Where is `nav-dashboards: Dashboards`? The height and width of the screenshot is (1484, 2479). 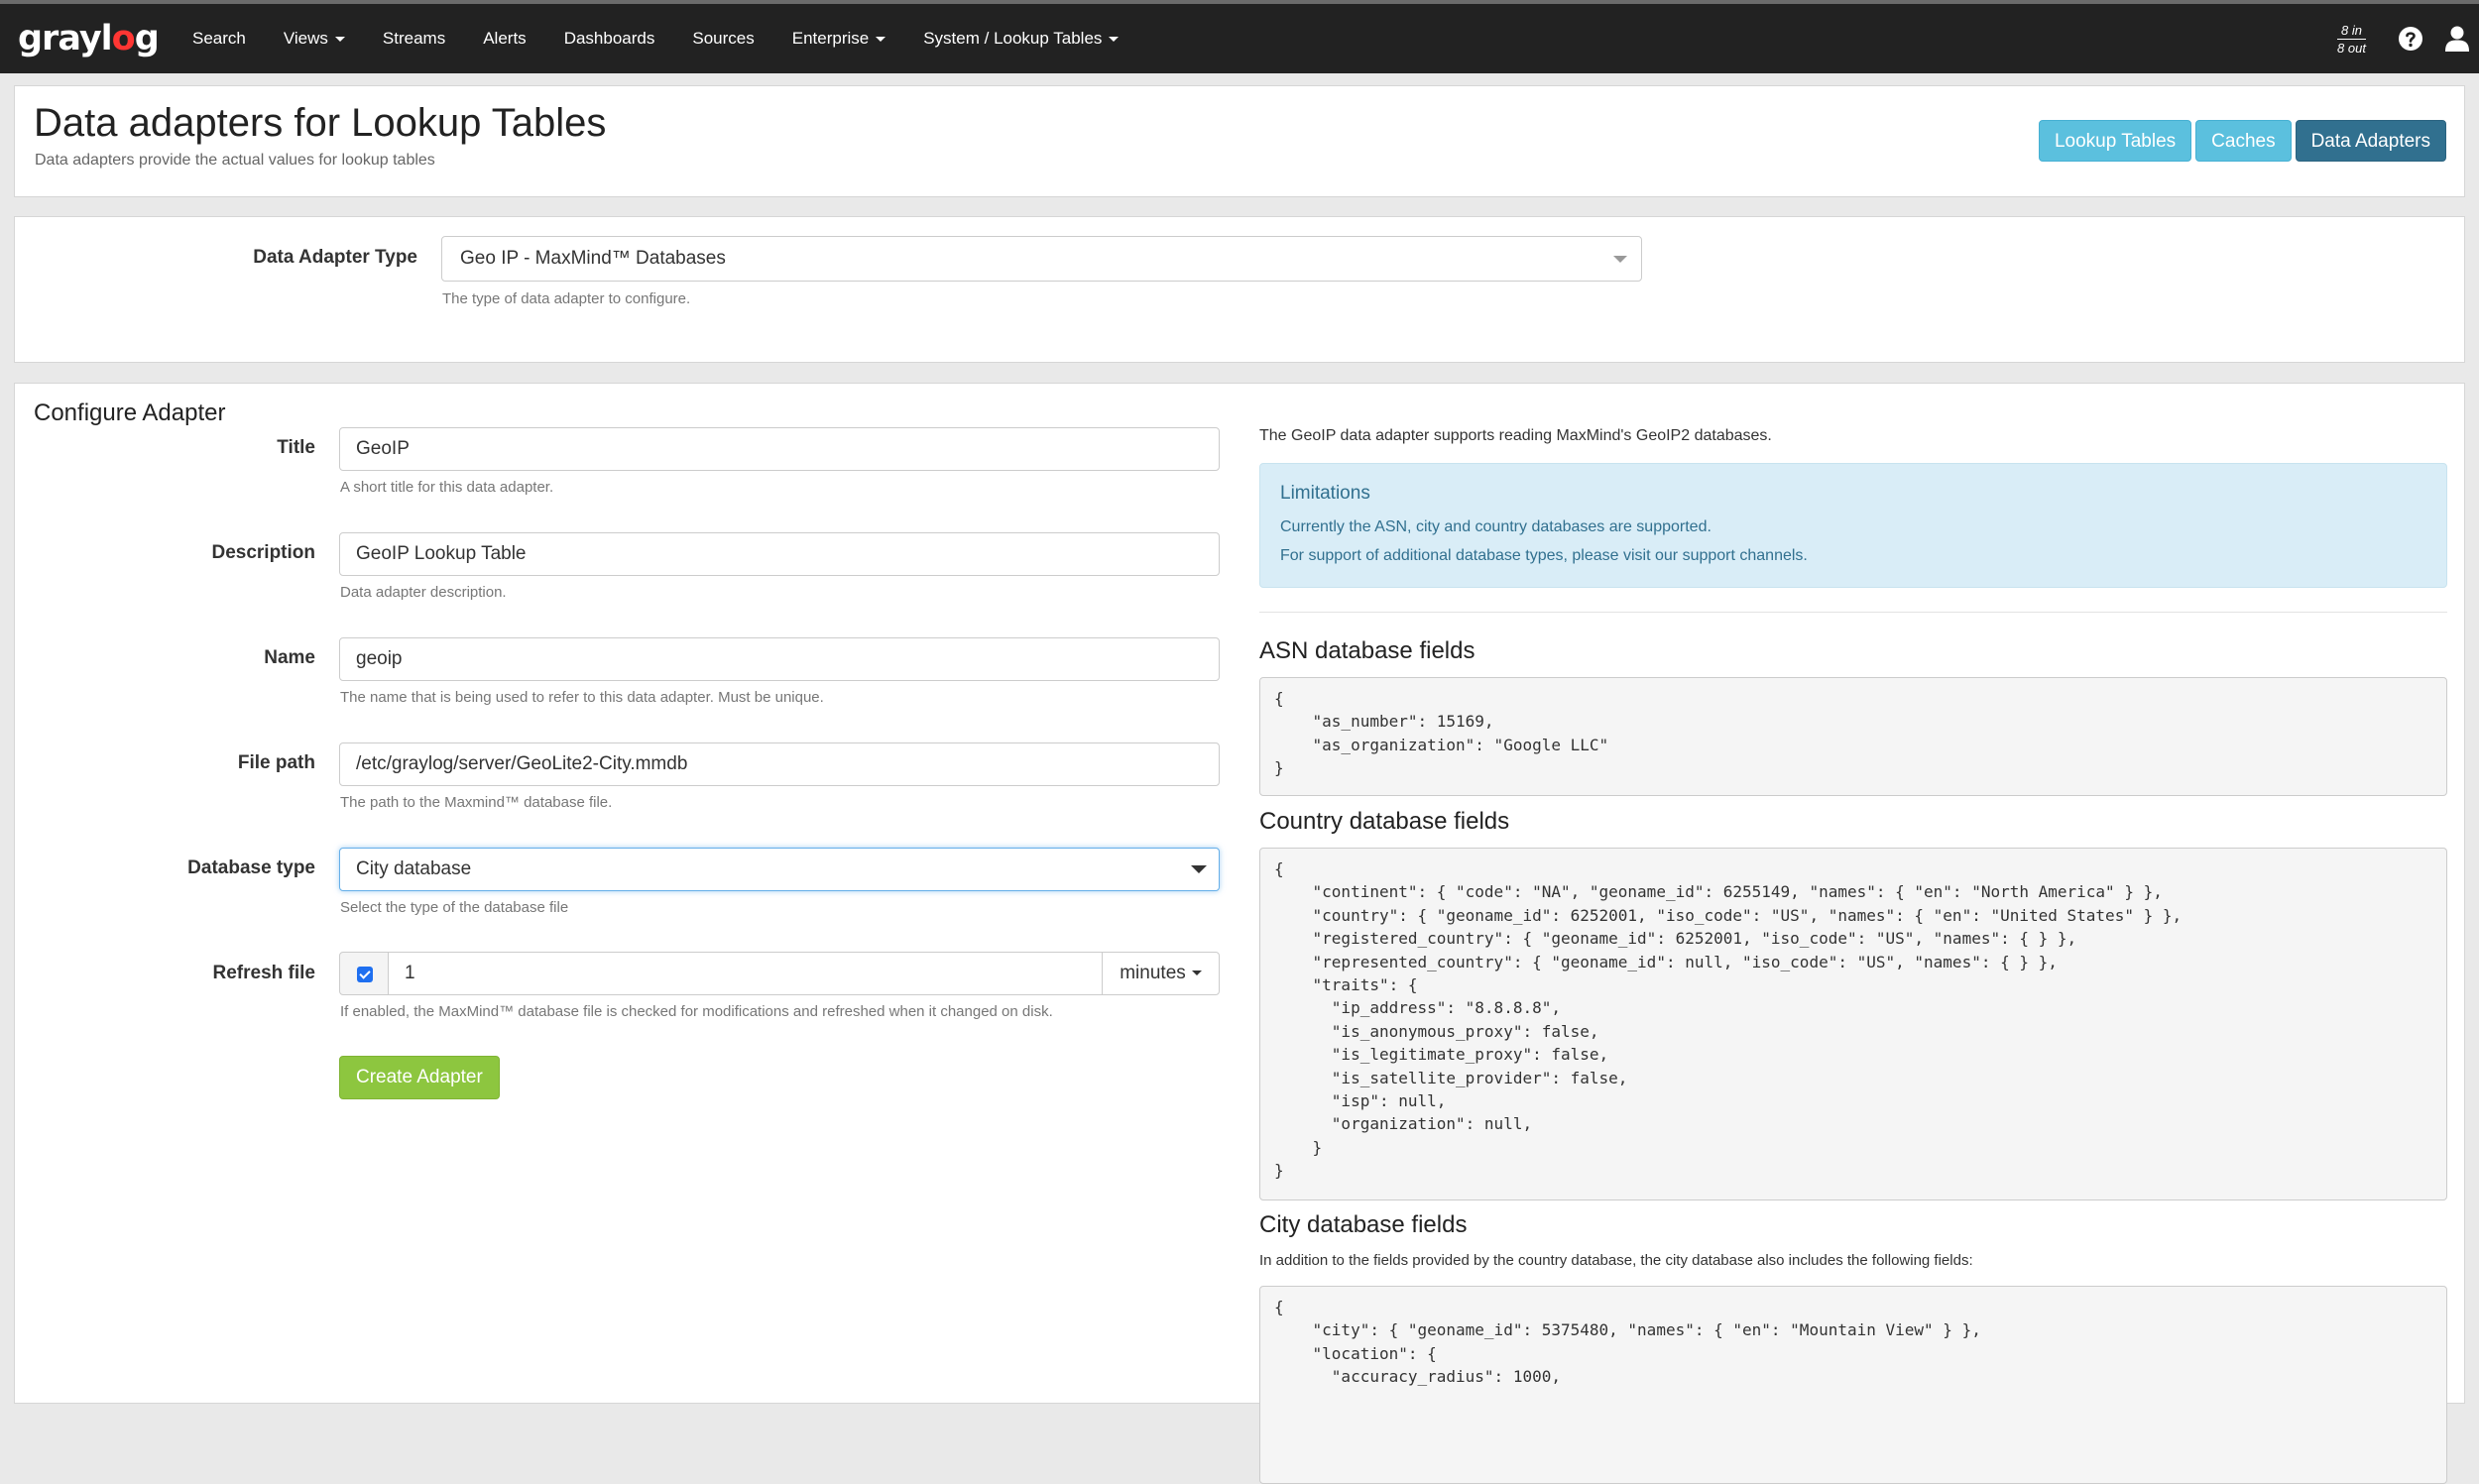 nav-dashboards: Dashboards is located at coordinates (609, 38).